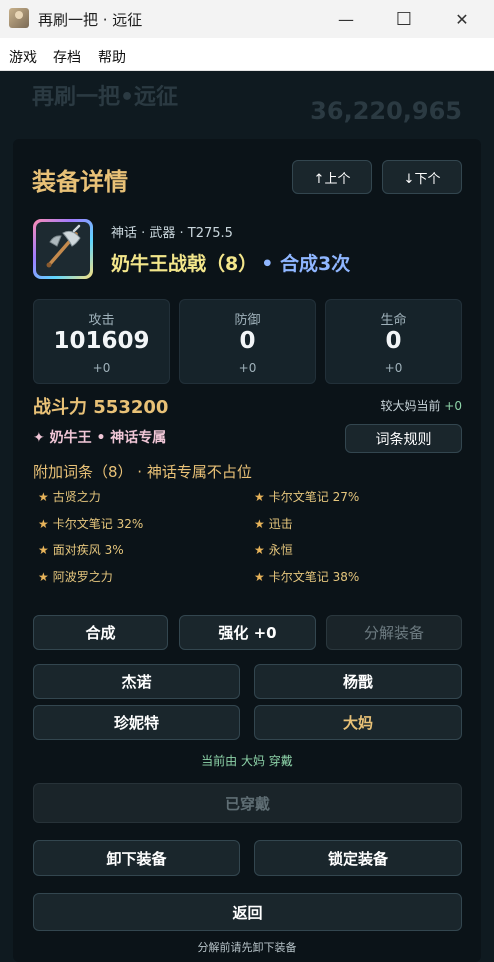  What do you see at coordinates (184, 264) in the screenshot?
I see `item-name: 奶牛王战戟（8）` at bounding box center [184, 264].